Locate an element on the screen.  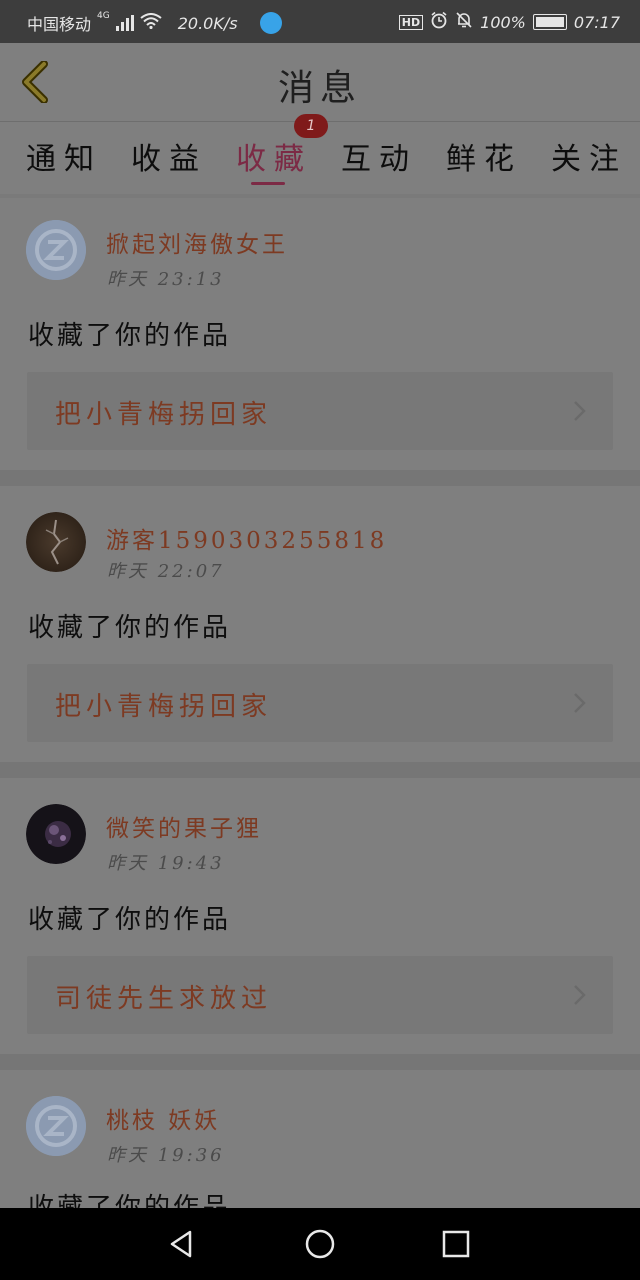
network-type: 4G is located at coordinates (103, 16).